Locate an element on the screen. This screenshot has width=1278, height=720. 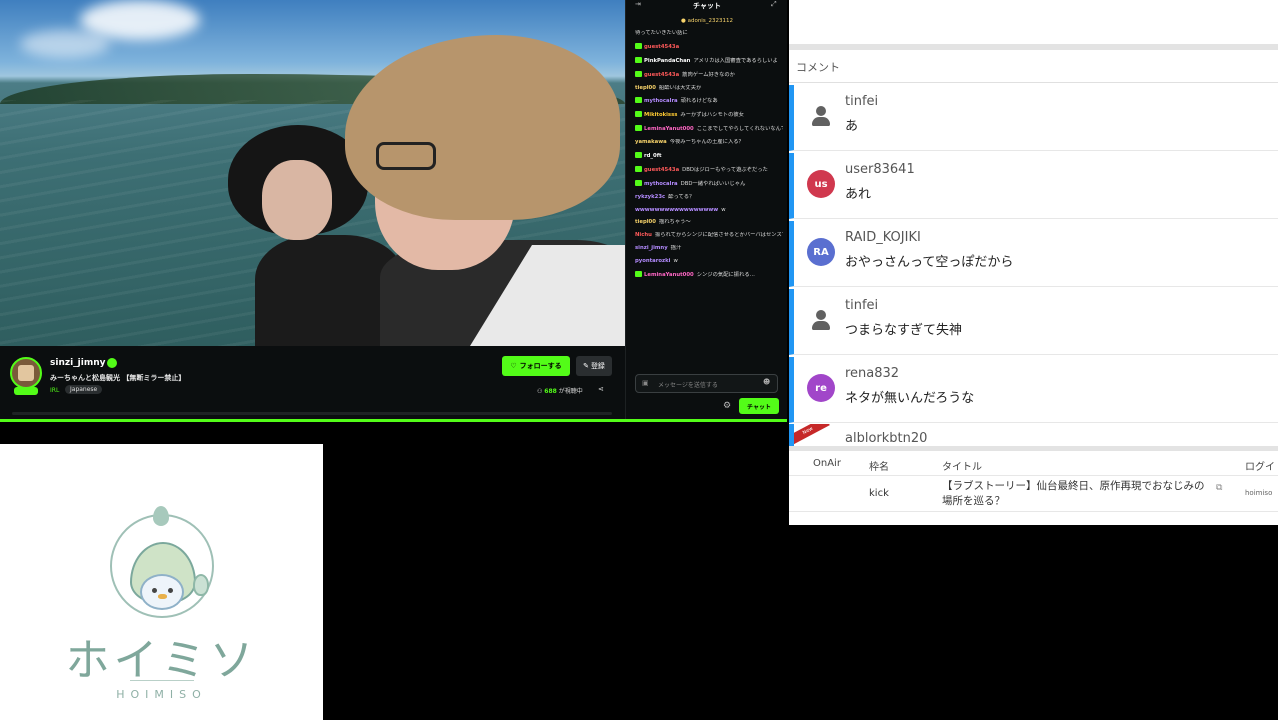
follow-button: ♡ フォローする is located at coordinates (536, 366).